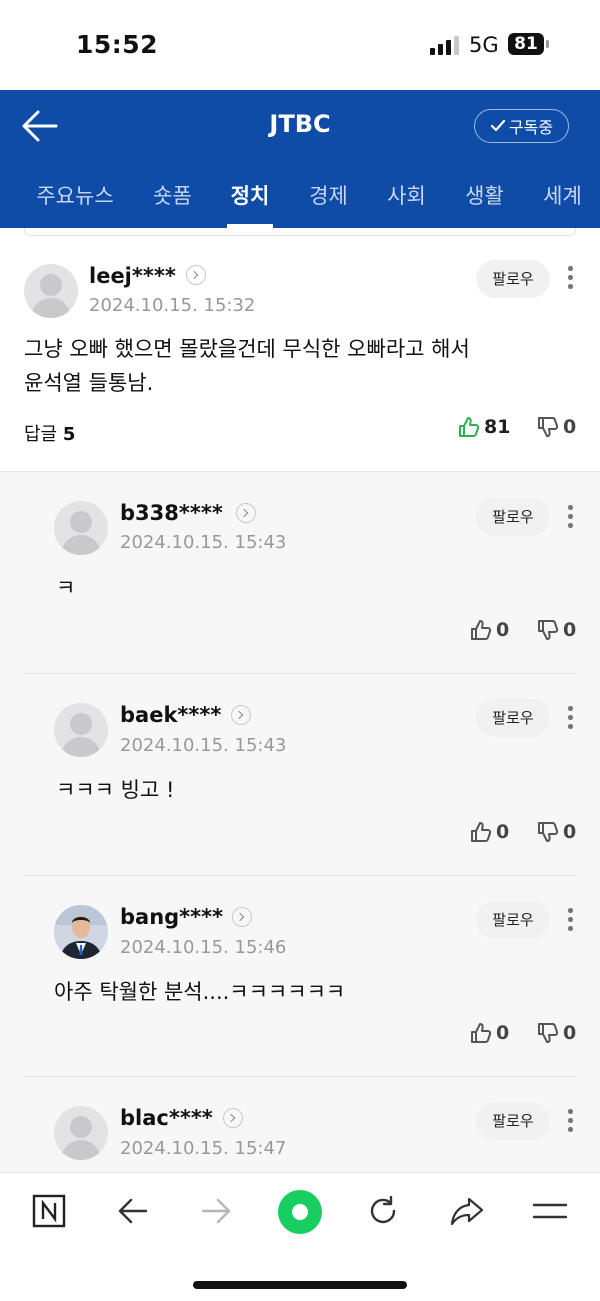 Image resolution: width=600 pixels, height=1301 pixels. What do you see at coordinates (115, 790) in the screenshot?
I see `reply-text: ㅋㅋㅋ 빙고 !` at bounding box center [115, 790].